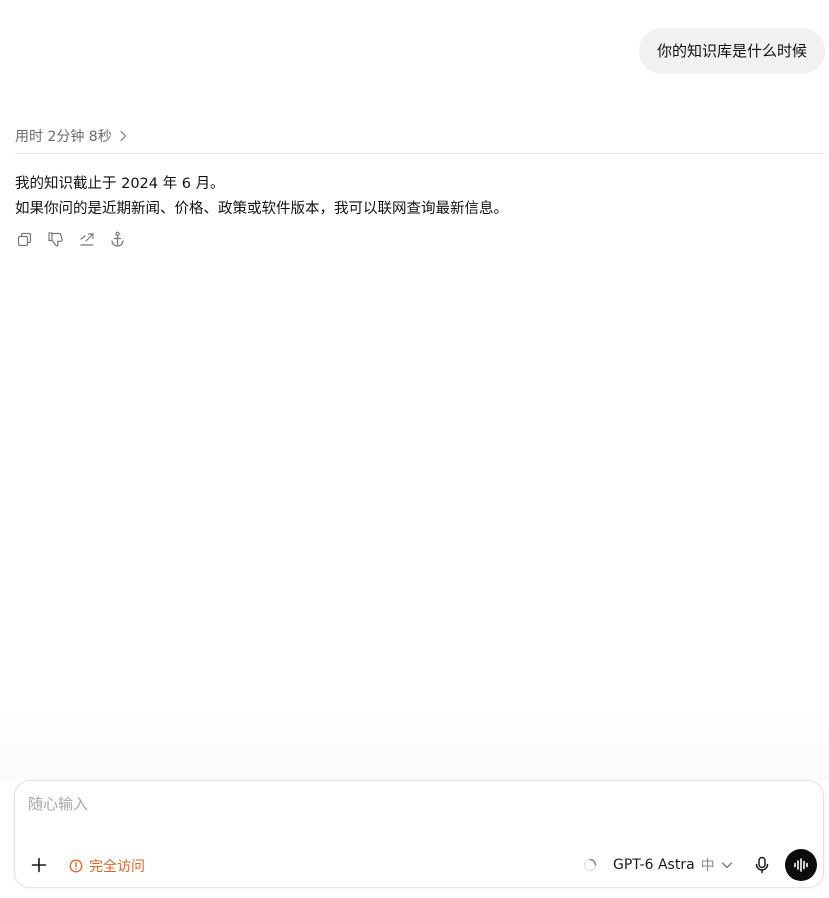  I want to click on voice-waveform-icon, so click(801, 865).